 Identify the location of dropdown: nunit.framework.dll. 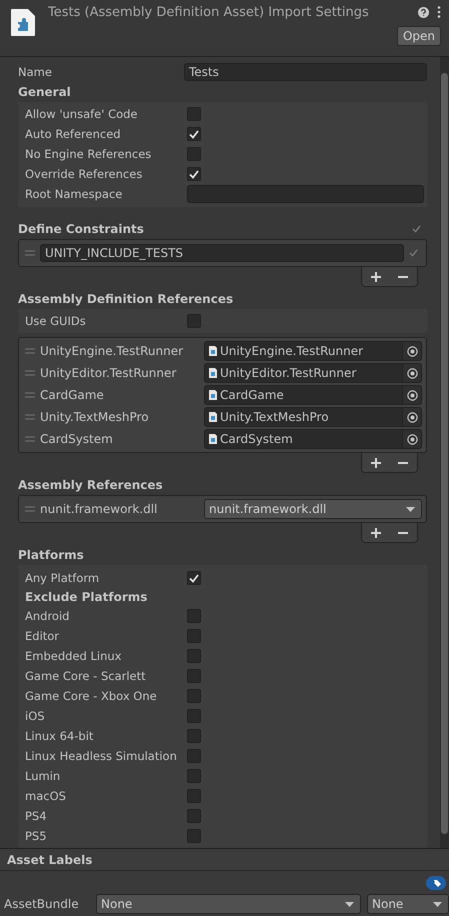
(313, 509).